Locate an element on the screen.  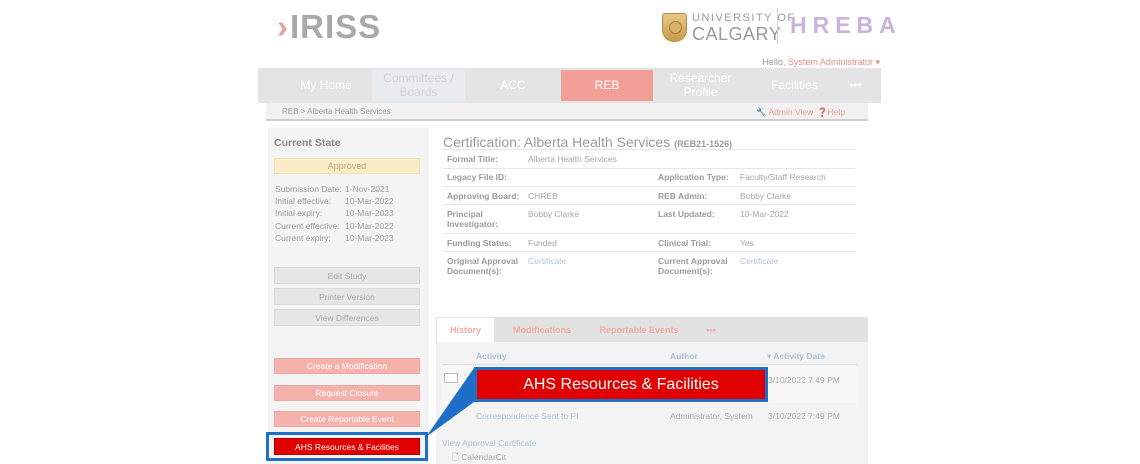
legacy-file-label: Legacy File ID: is located at coordinates (477, 177).